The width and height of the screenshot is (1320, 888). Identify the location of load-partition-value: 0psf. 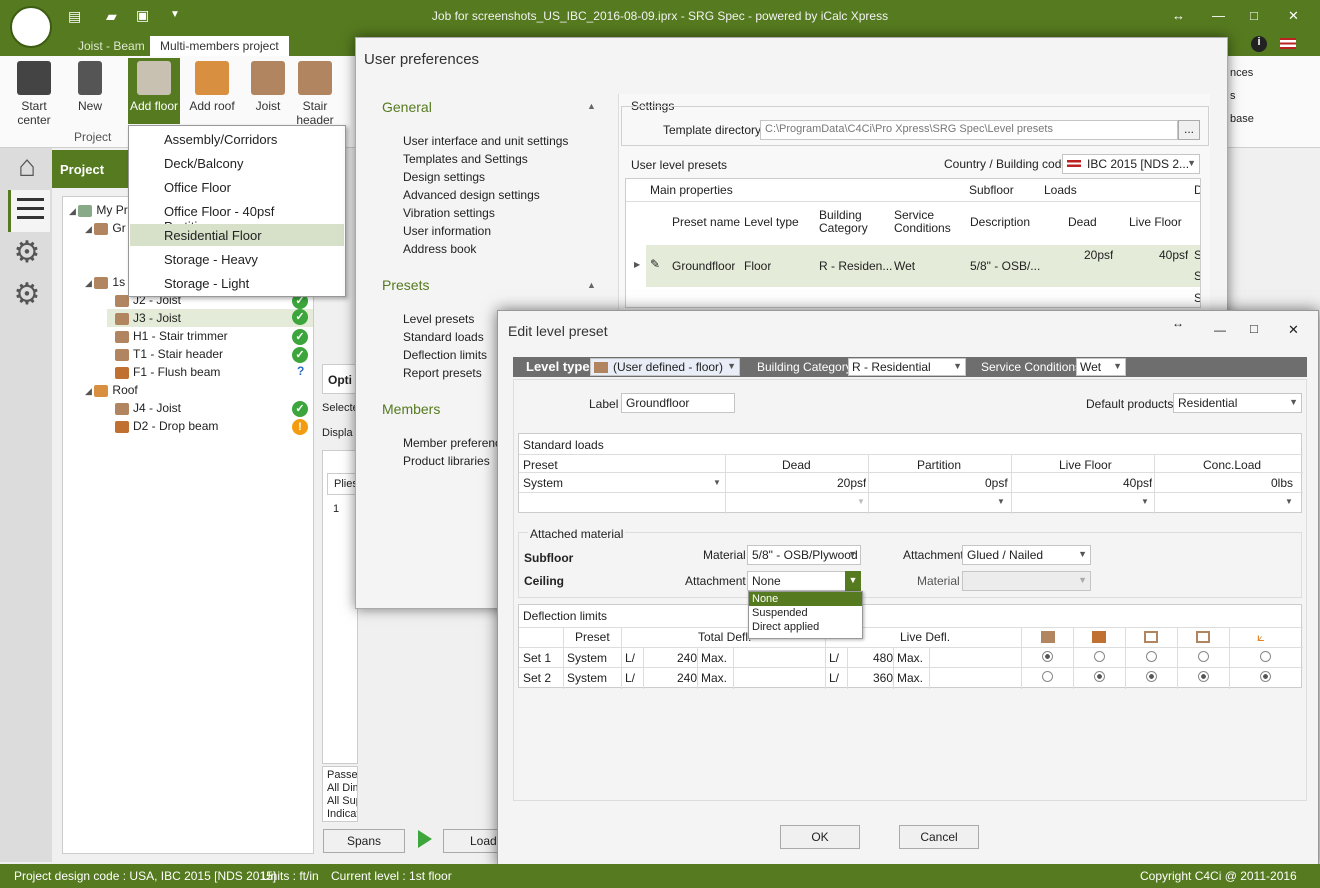
(996, 483).